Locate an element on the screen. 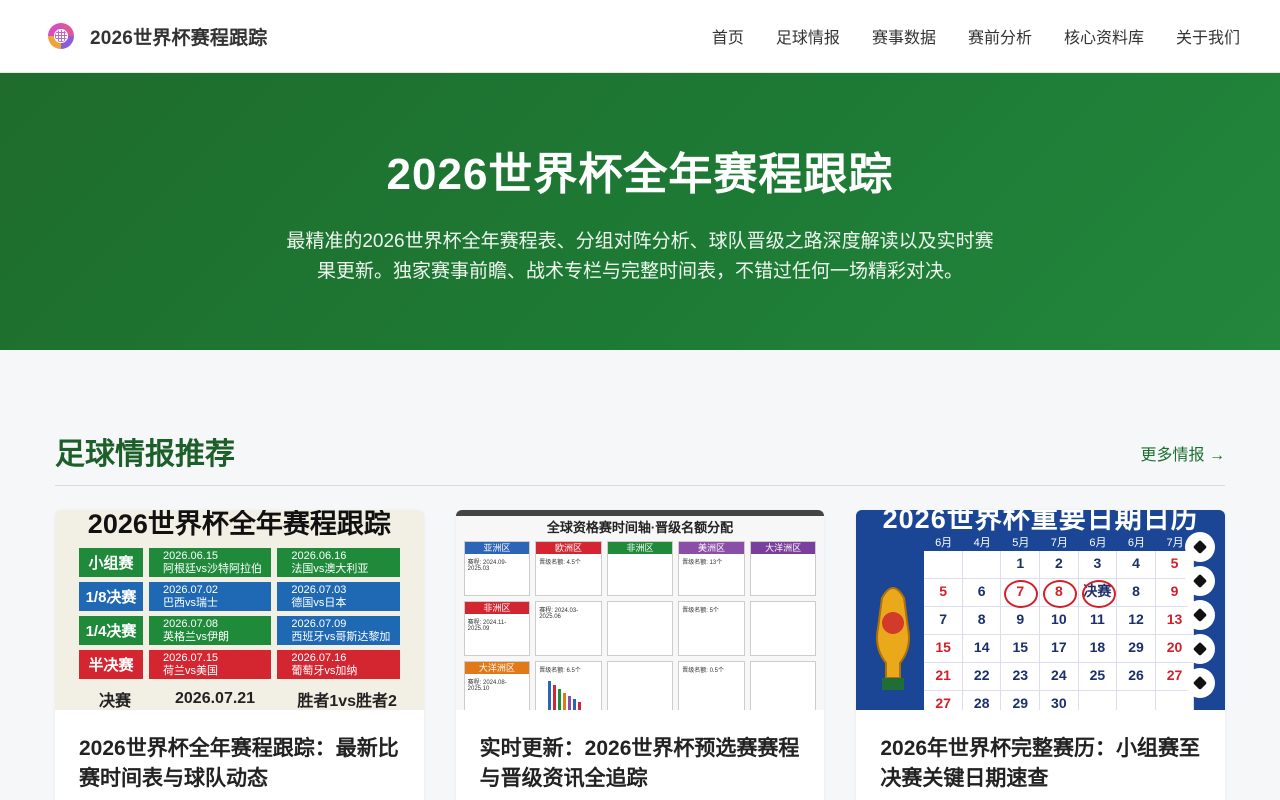 The image size is (1280, 800). schedule-row: 1/8决赛 2026.07.02 巴西vs瑞士 2026.07.03 德国vs日本 is located at coordinates (239, 596).